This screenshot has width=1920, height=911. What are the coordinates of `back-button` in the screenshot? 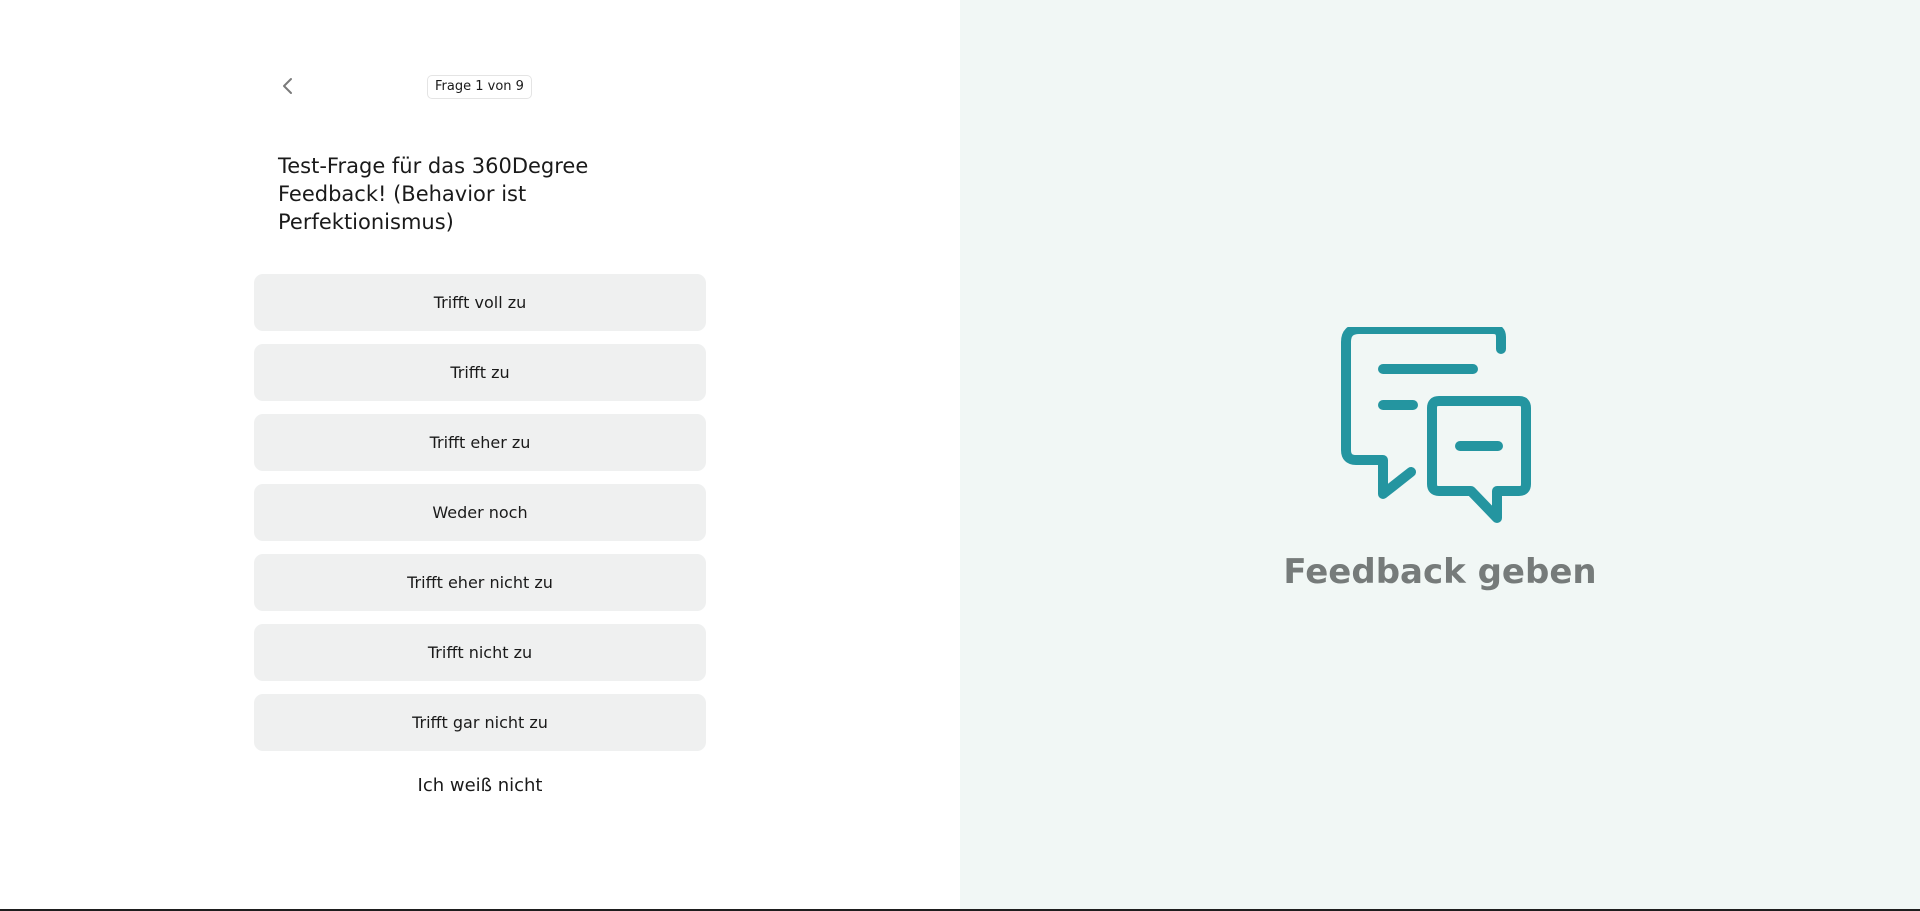 It's located at (288, 86).